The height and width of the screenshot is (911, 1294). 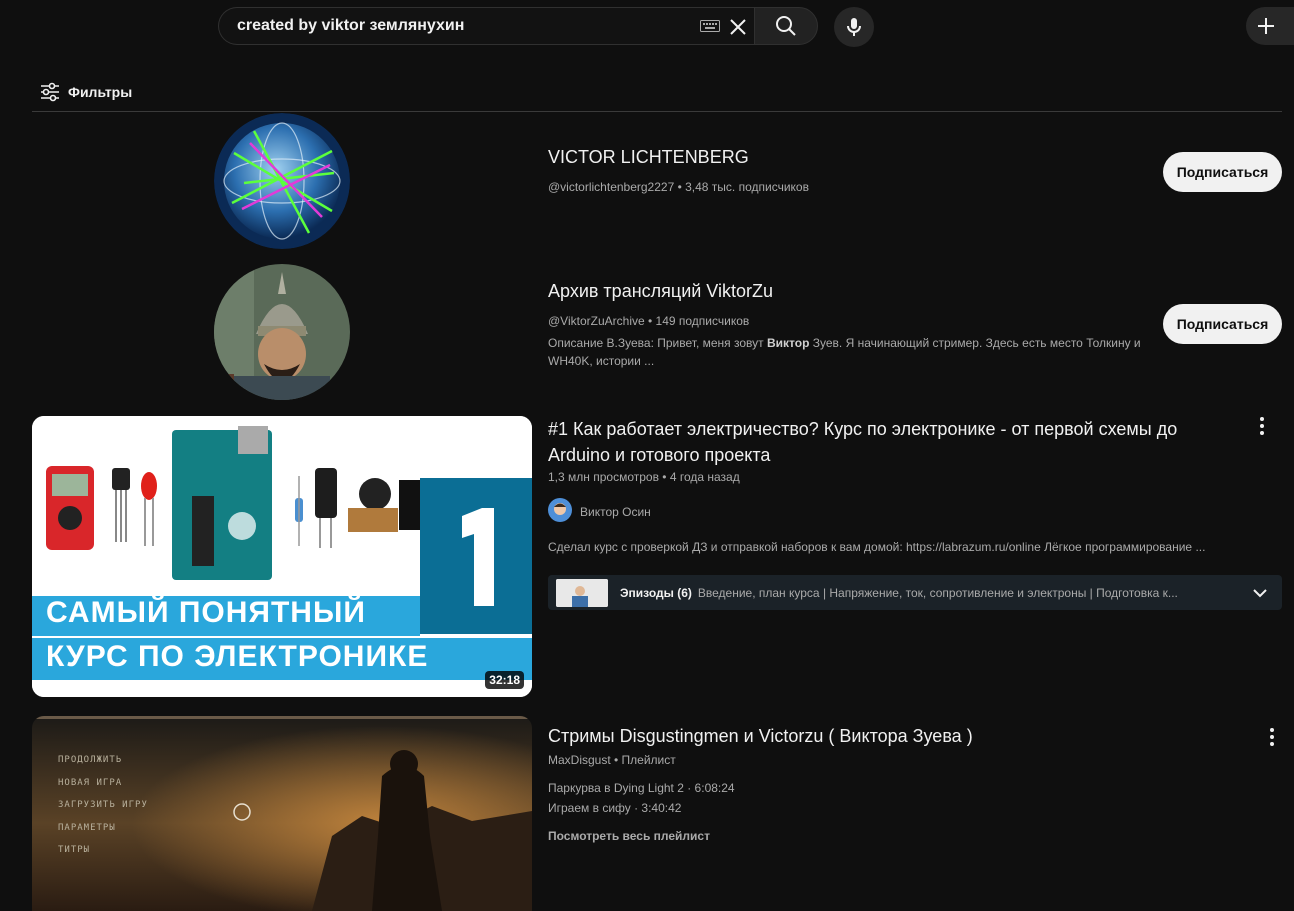 I want to click on playlist-item: Играем в сифу · 3:40:42, so click(x=614, y=808).